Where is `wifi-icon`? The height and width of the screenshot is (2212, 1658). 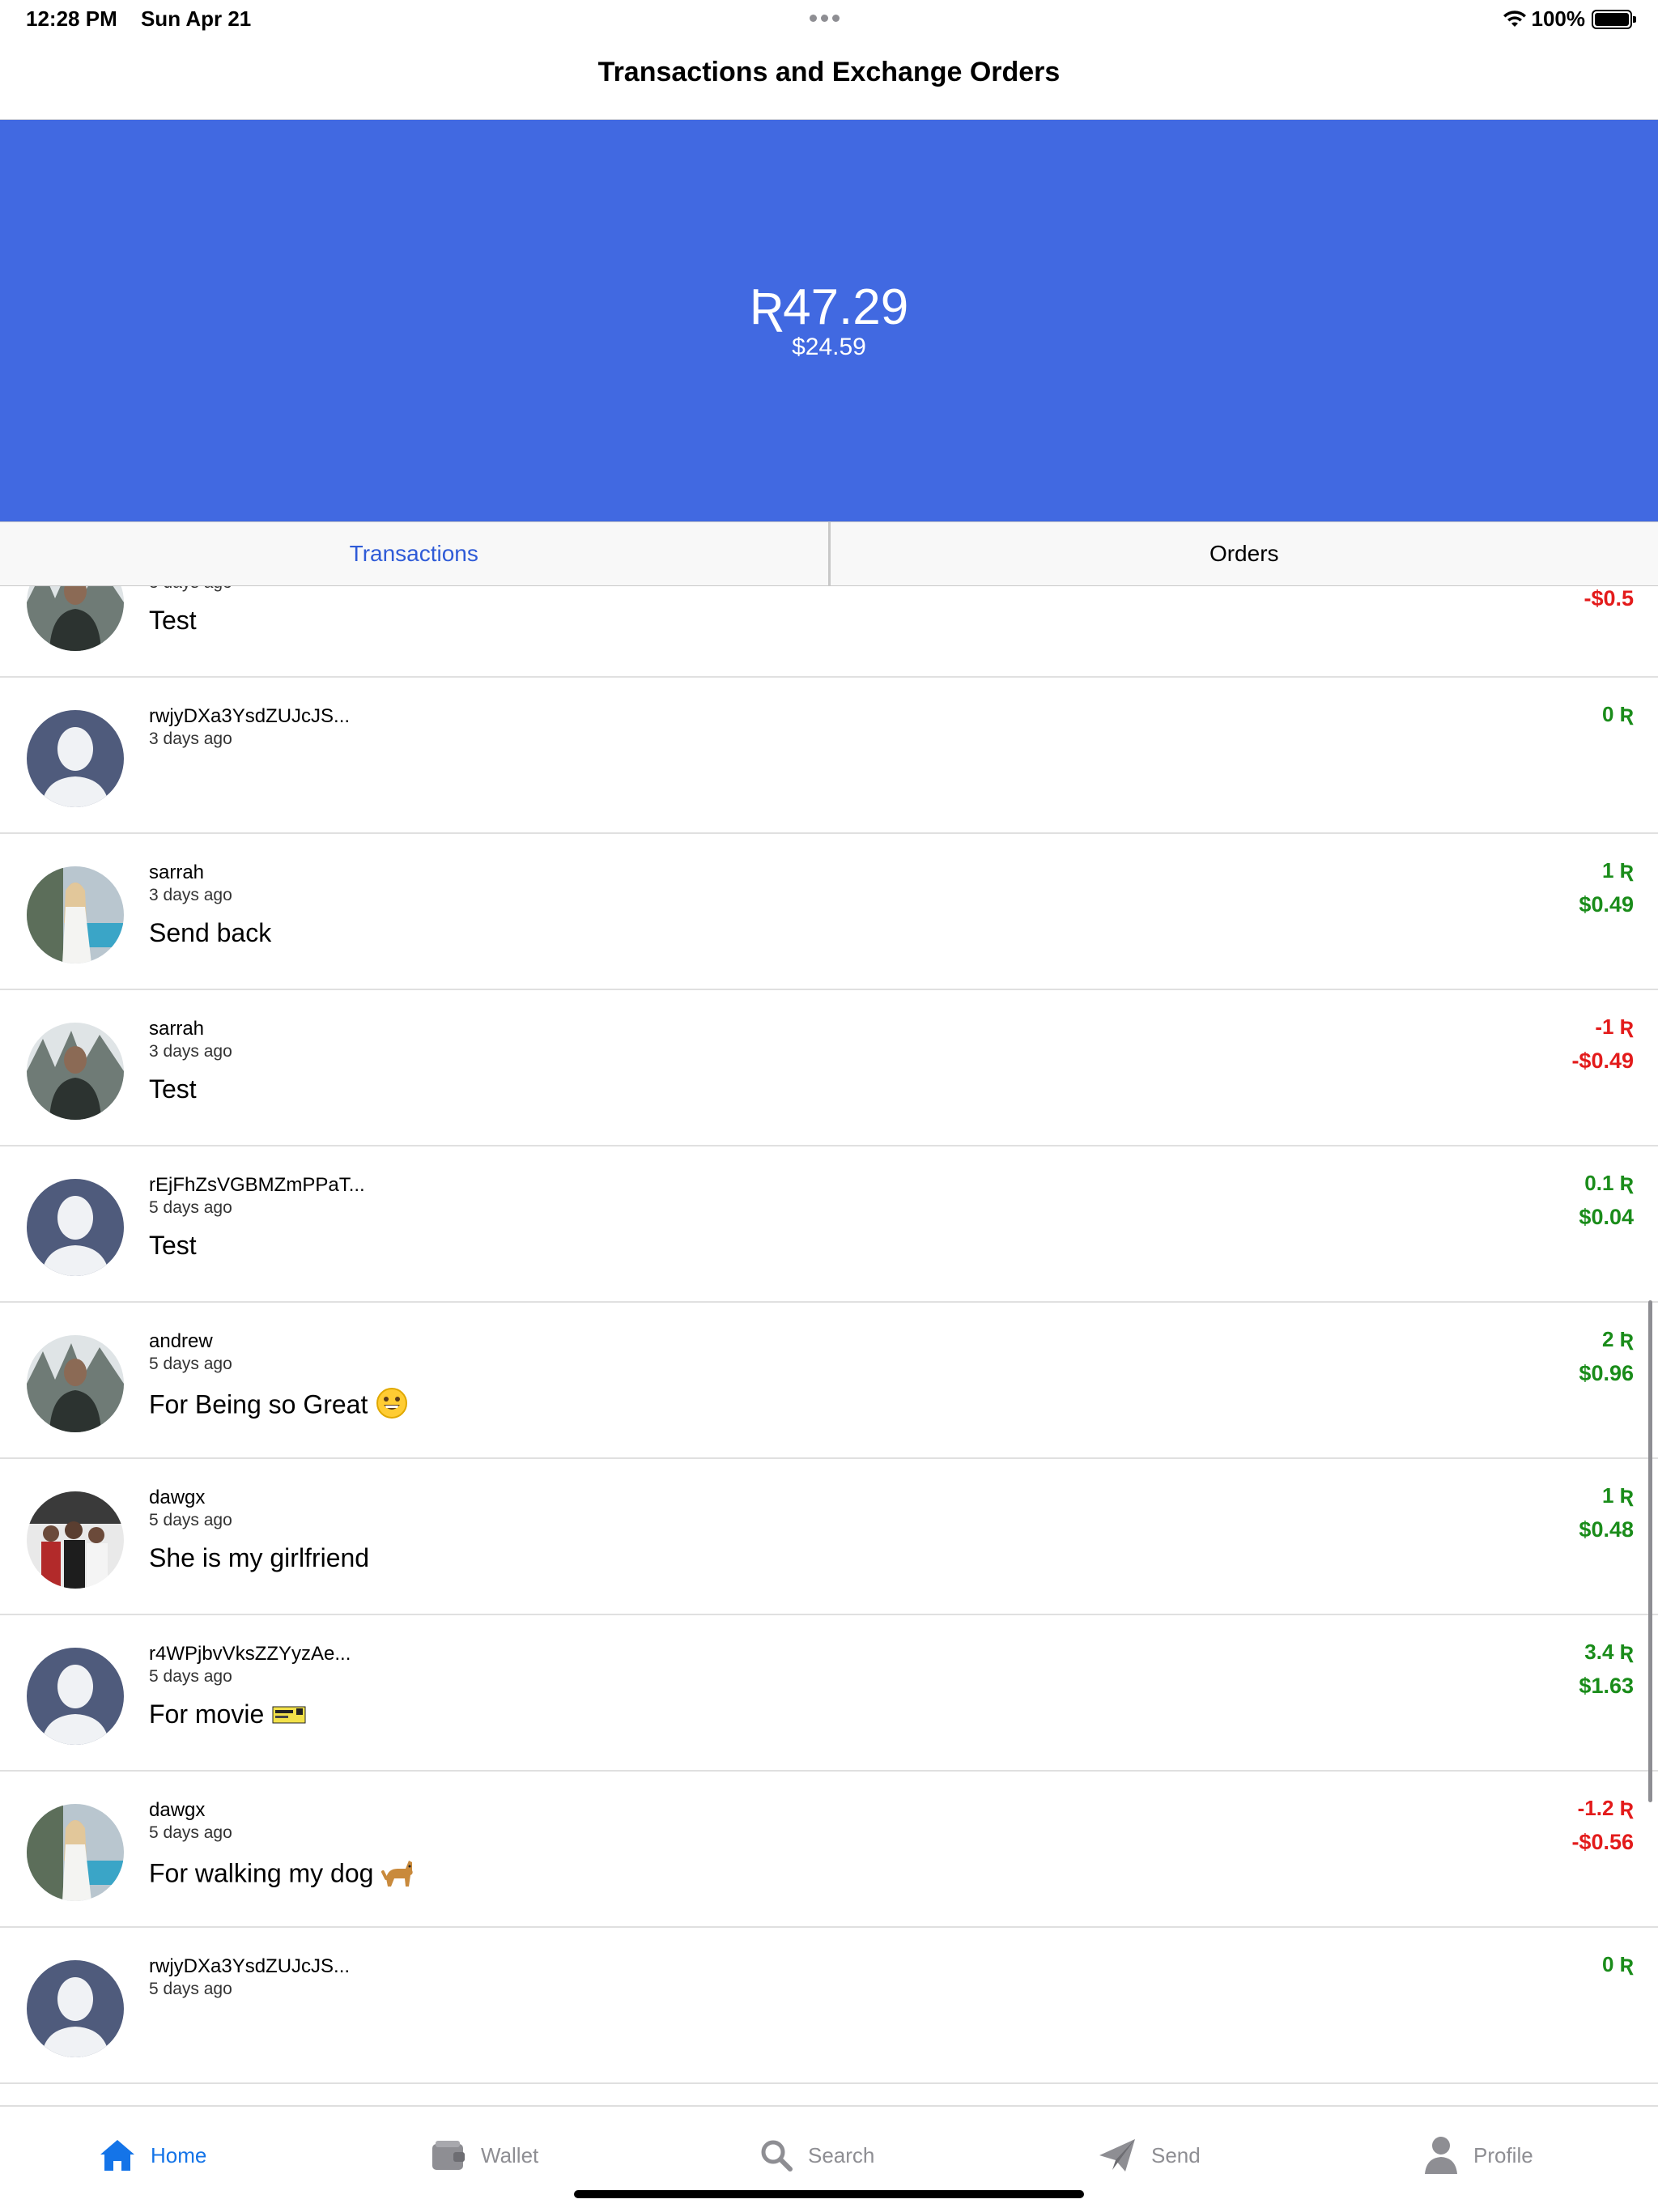
wifi-icon is located at coordinates (1514, 19).